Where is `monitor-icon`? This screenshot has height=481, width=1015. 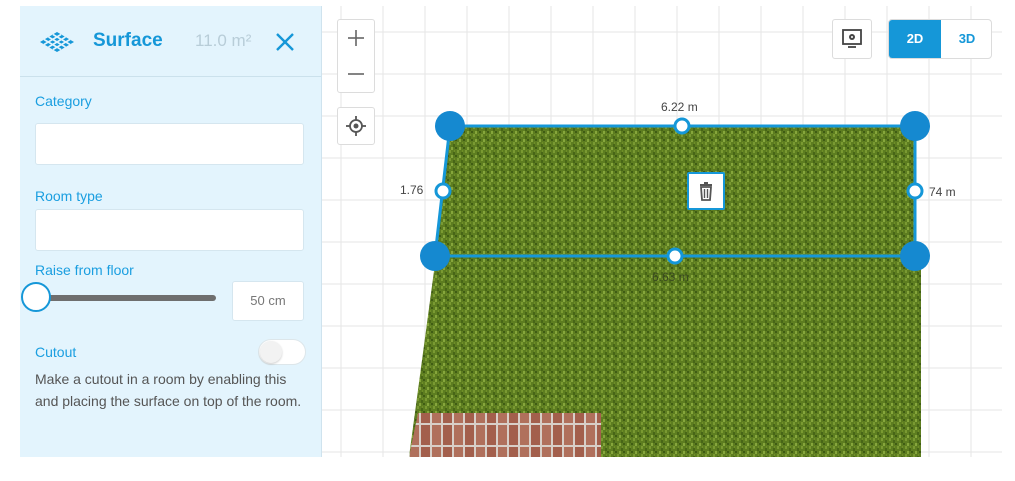
monitor-icon is located at coordinates (852, 38).